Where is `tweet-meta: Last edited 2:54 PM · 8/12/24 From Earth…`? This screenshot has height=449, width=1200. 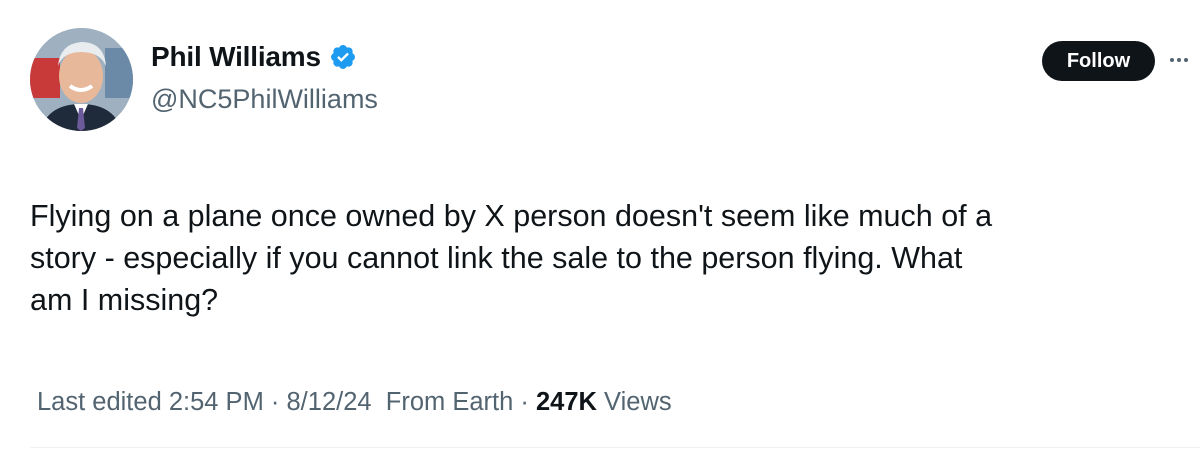
tweet-meta: Last edited 2:54 PM · 8/12/24 From Earth… is located at coordinates (354, 402).